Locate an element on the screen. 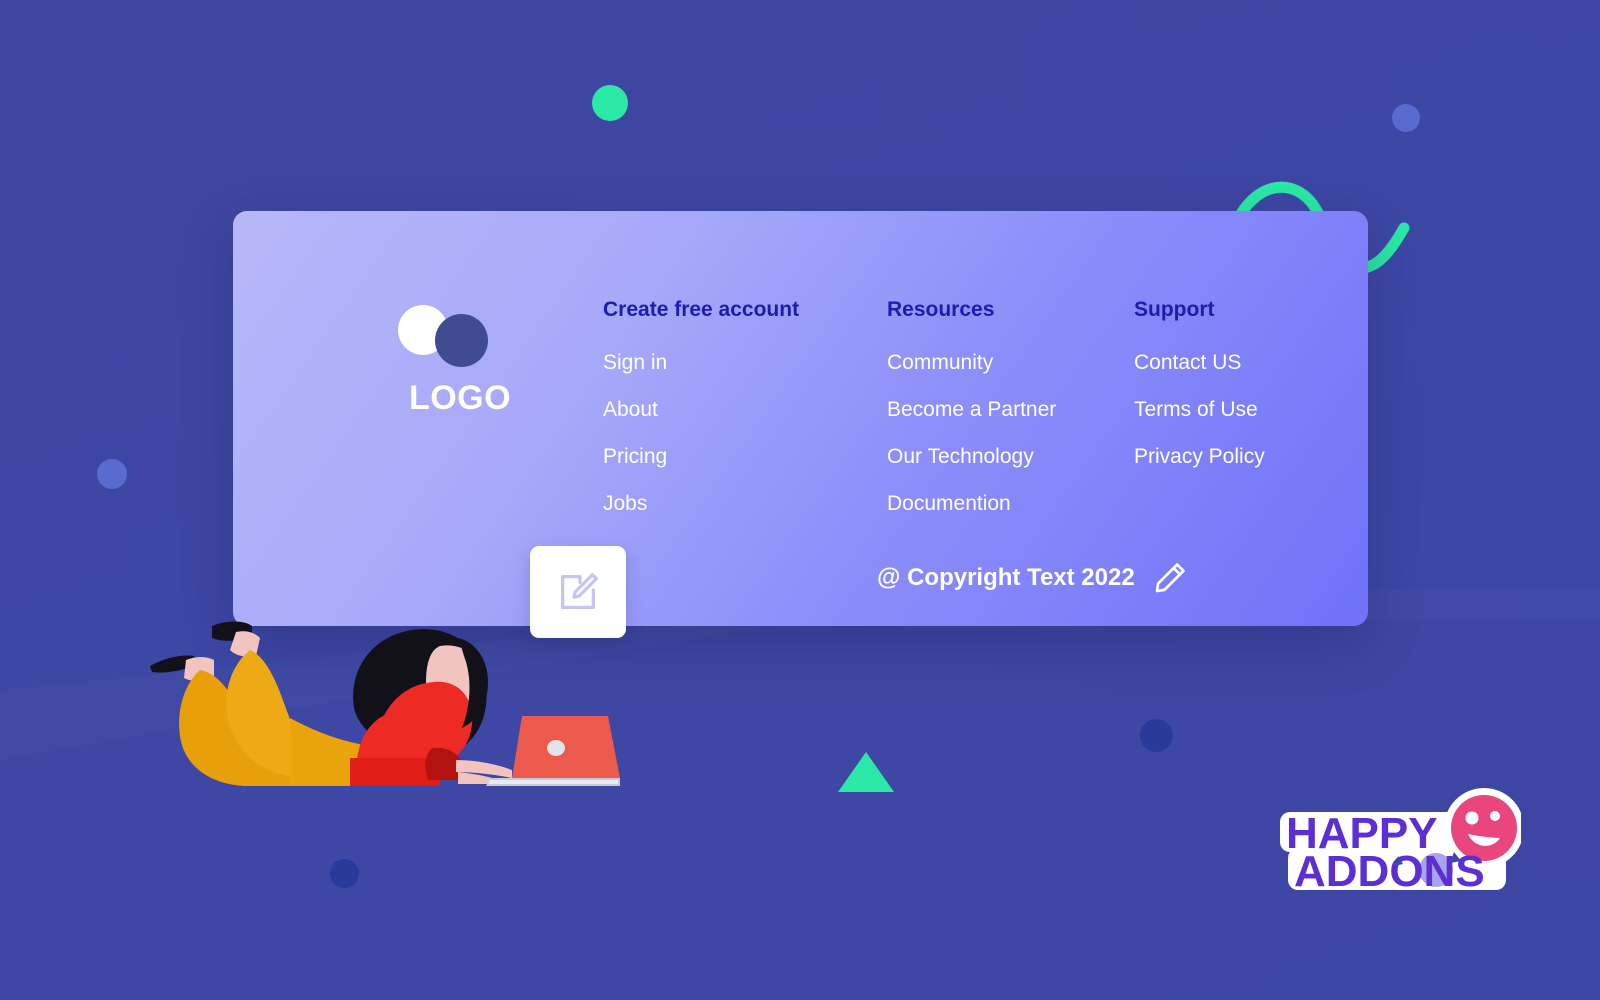 This screenshot has width=1600, height=1000. copyright-row: @ Copyright Text 2022 is located at coordinates (1033, 578).